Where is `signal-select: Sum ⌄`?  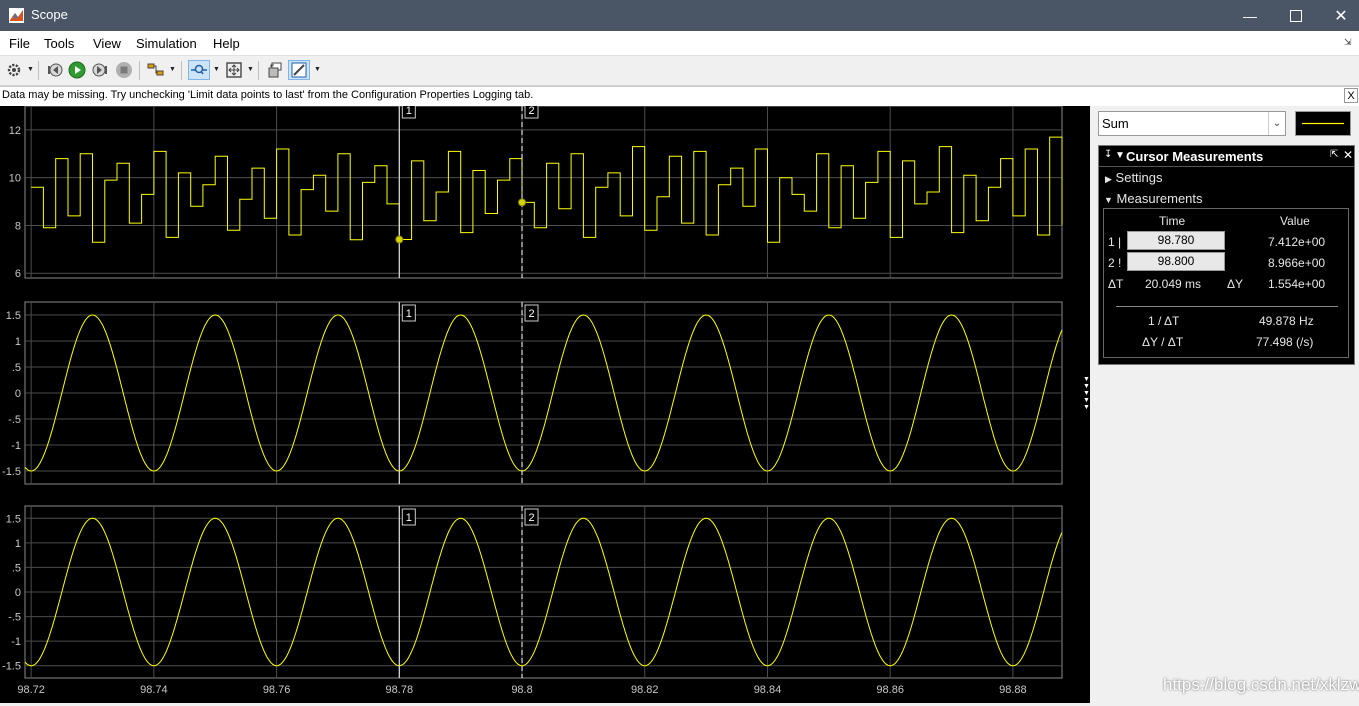 signal-select: Sum ⌄ is located at coordinates (1192, 123).